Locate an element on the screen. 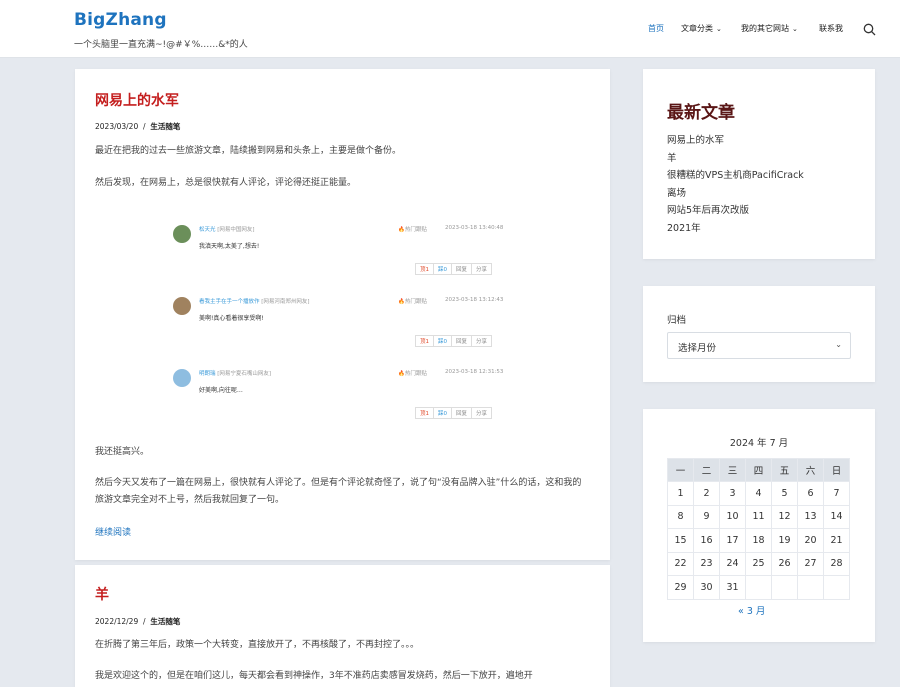 The width and height of the screenshot is (900, 687). comment-author: 看我主手在手一个播放作 [网易河南郑州网友] is located at coordinates (254, 301).